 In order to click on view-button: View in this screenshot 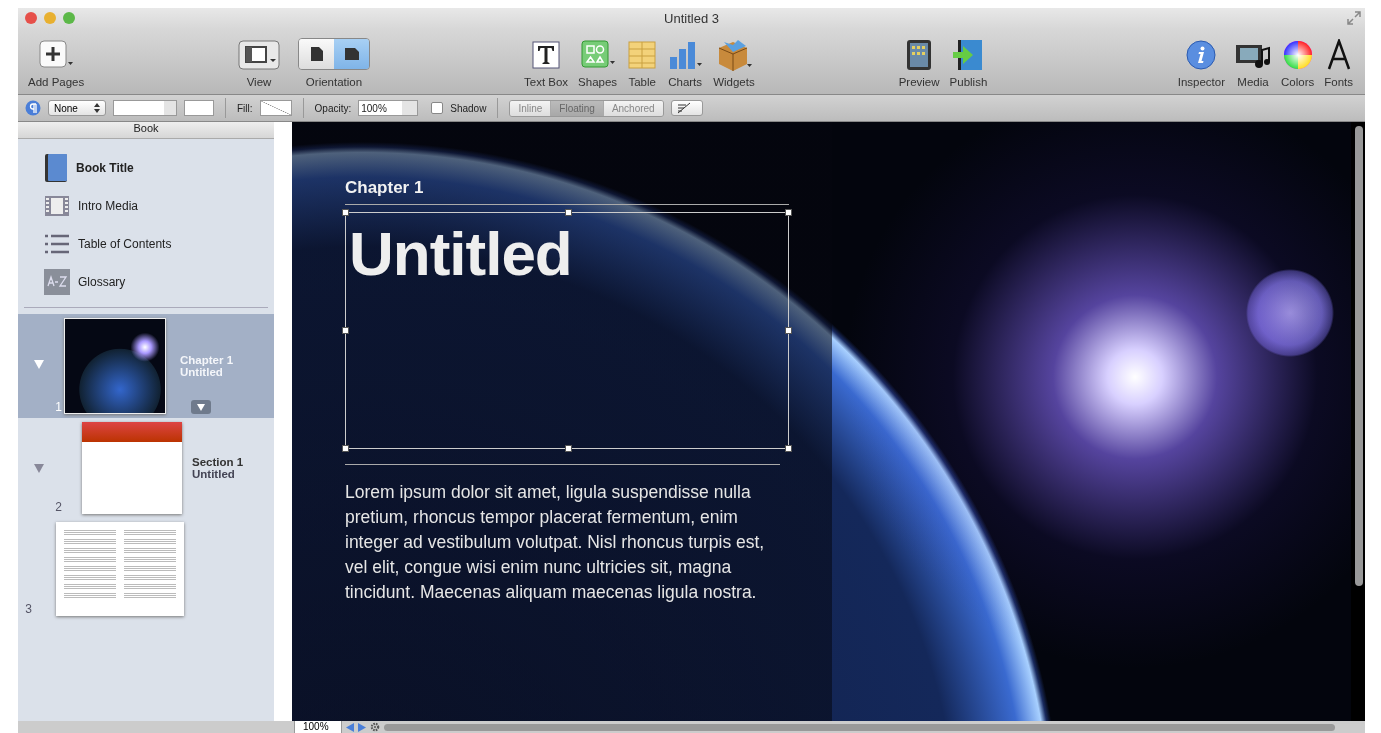, I will do `click(259, 62)`.